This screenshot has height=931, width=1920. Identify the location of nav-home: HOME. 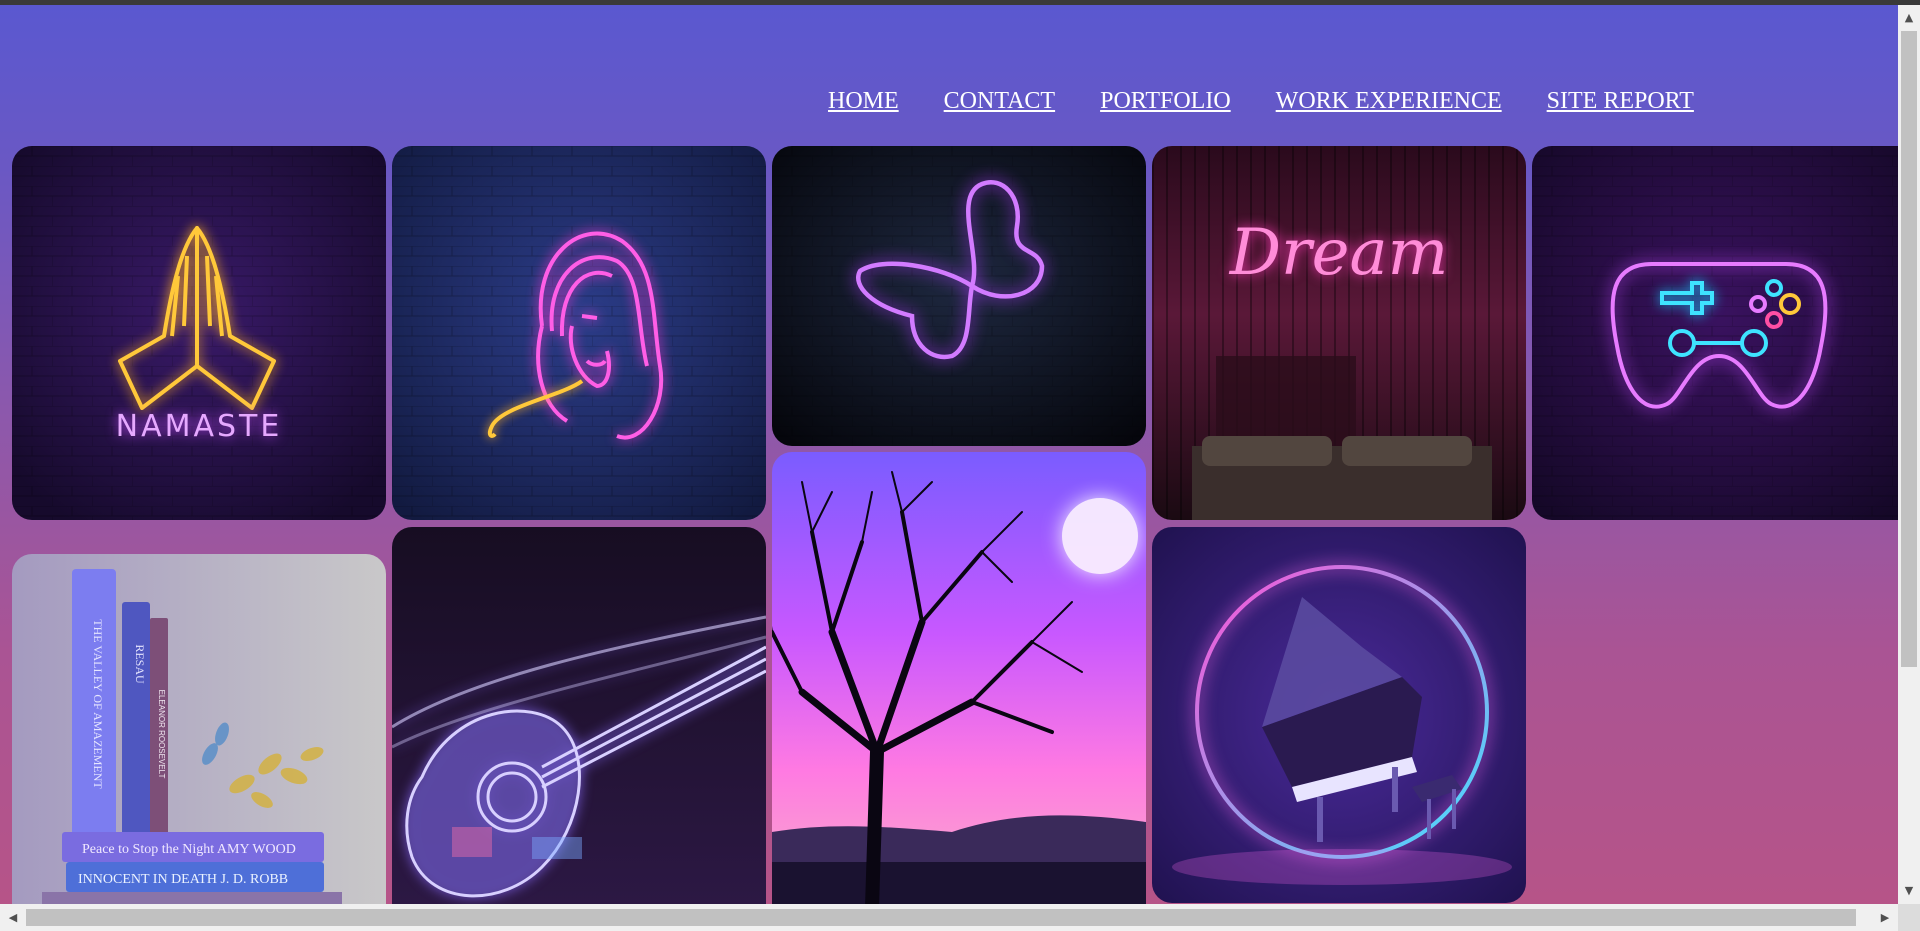
(863, 101).